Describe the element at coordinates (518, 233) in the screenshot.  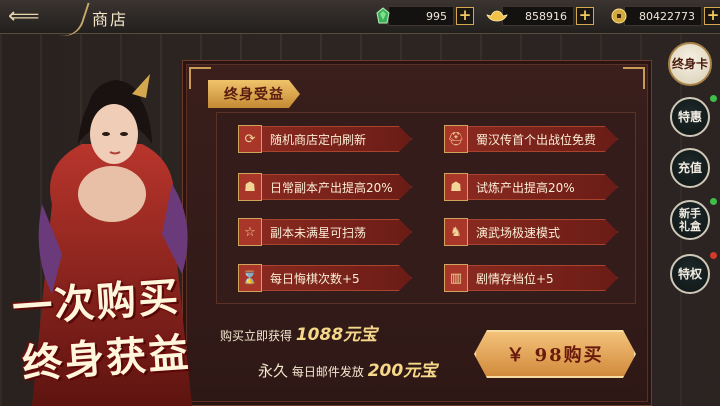
I see `benefit-label: 演武场极速模式` at that location.